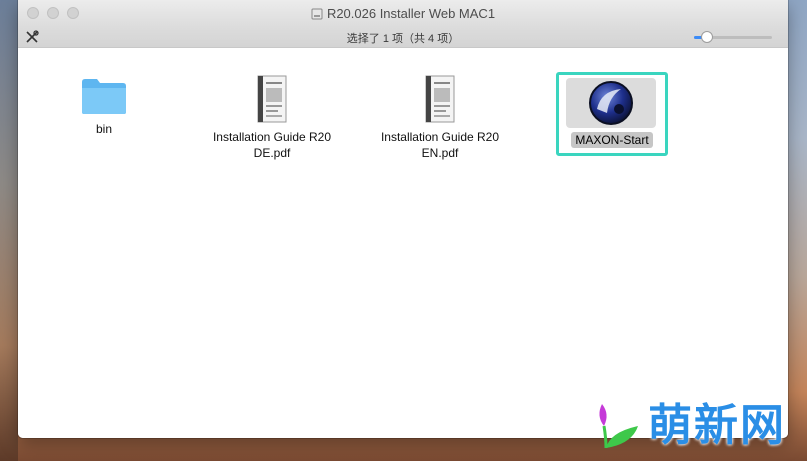 This screenshot has width=807, height=461. I want to click on icon-size-slider, so click(733, 37).